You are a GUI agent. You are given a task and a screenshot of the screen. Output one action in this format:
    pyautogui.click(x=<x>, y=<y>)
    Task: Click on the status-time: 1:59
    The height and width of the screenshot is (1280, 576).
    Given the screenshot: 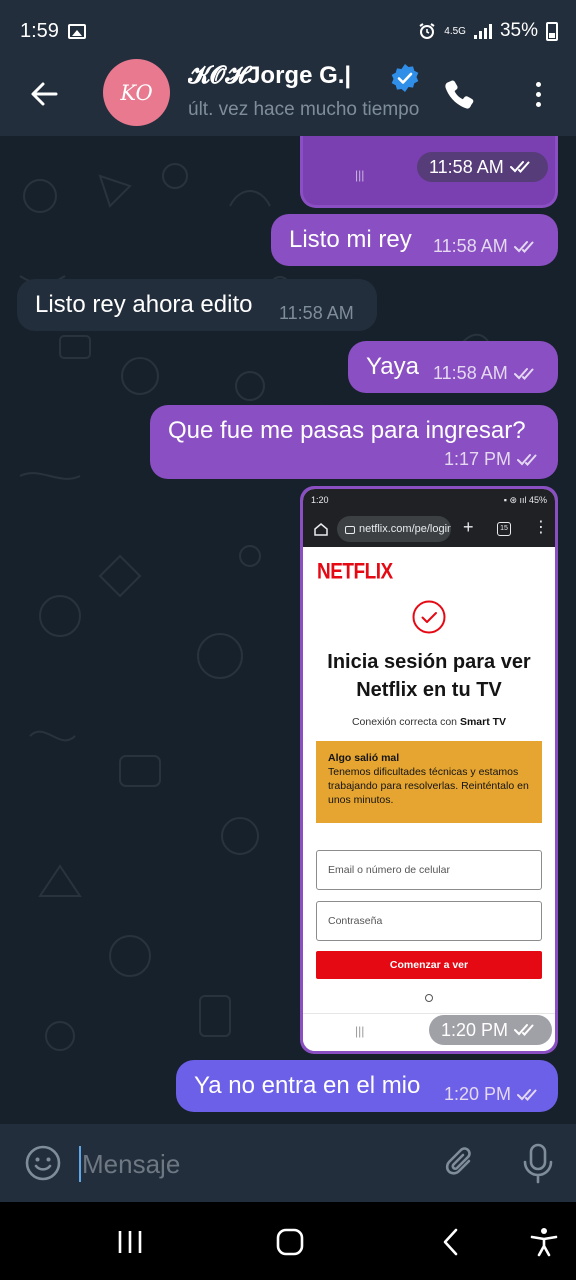 What is the action you would take?
    pyautogui.click(x=39, y=31)
    